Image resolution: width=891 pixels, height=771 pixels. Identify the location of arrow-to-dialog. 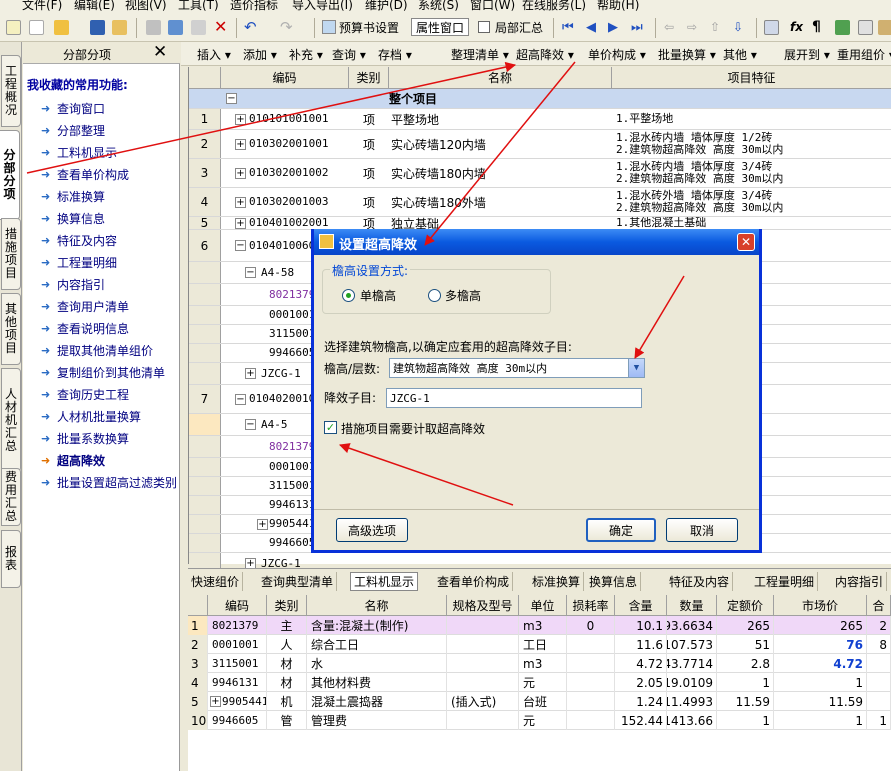
(500, 153).